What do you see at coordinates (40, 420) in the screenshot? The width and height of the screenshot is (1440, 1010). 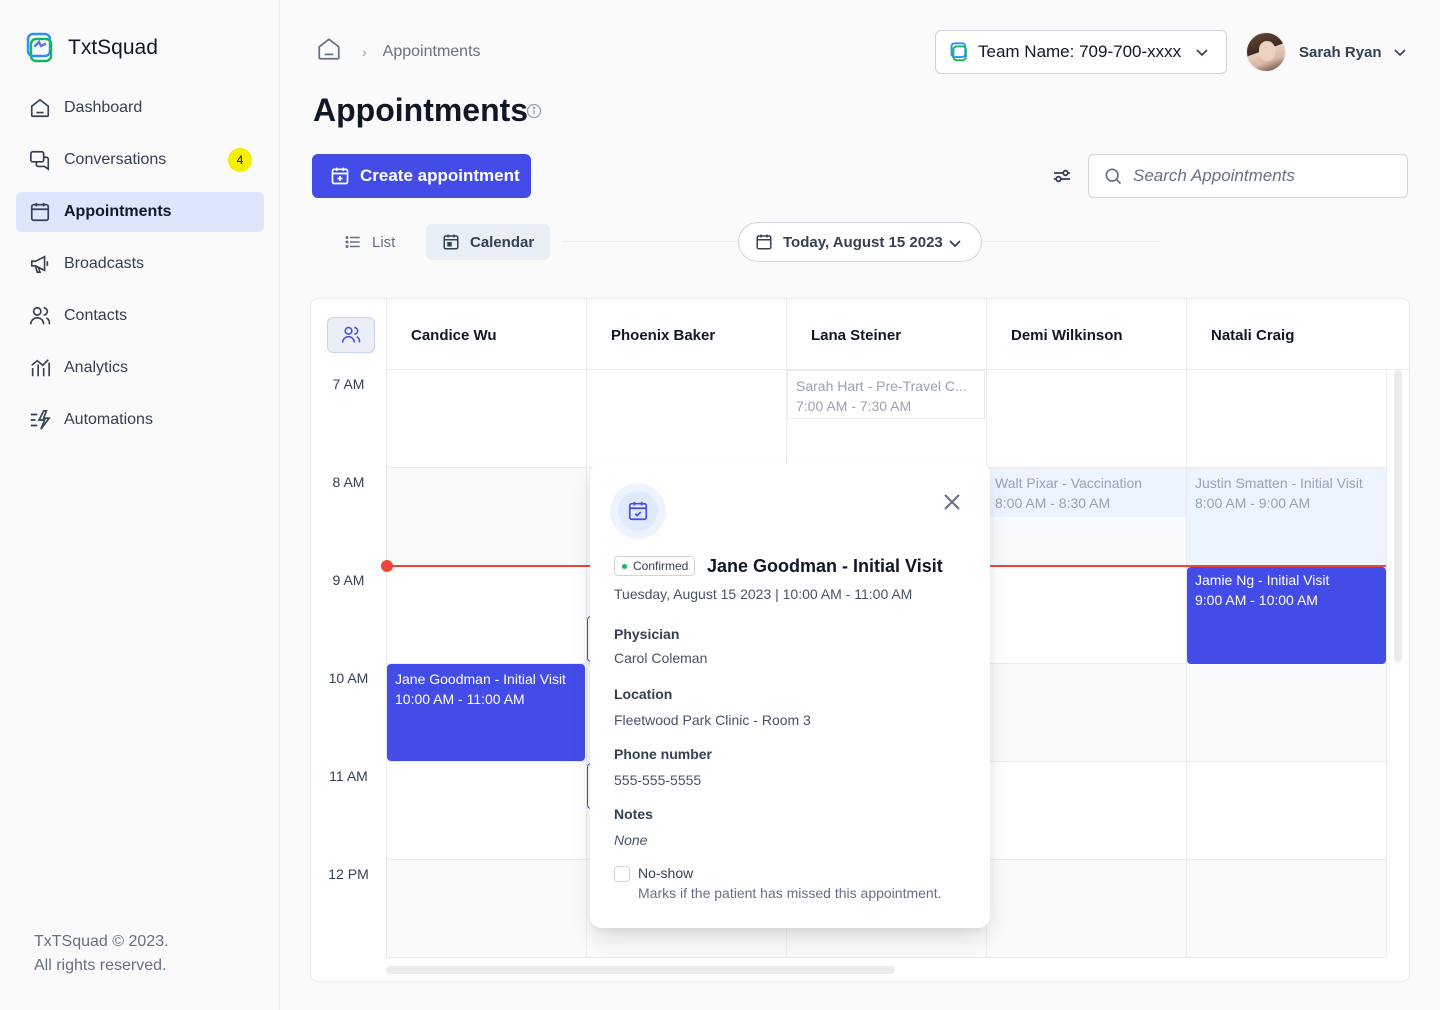 I see `automation-icon` at bounding box center [40, 420].